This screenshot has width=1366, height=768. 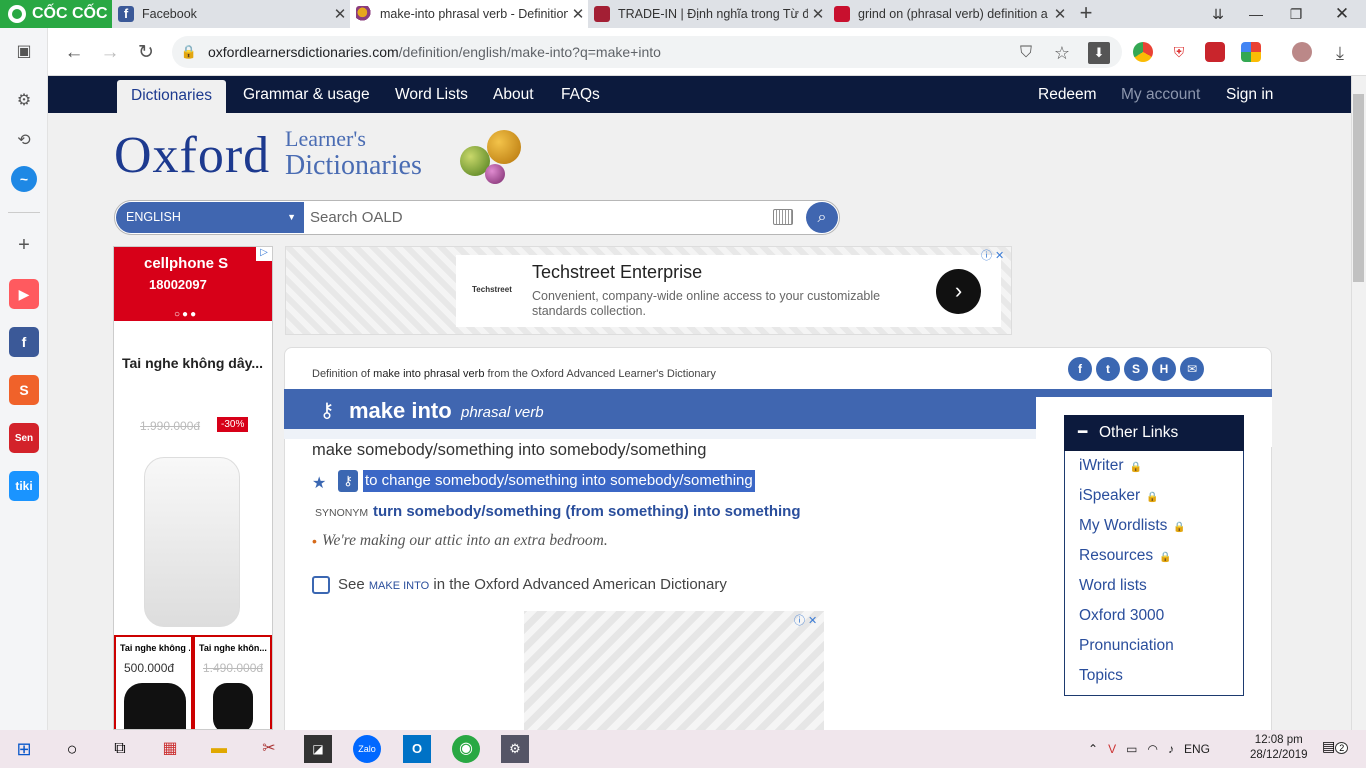 I want to click on tab-list-icon: ⇊, so click(x=1218, y=14).